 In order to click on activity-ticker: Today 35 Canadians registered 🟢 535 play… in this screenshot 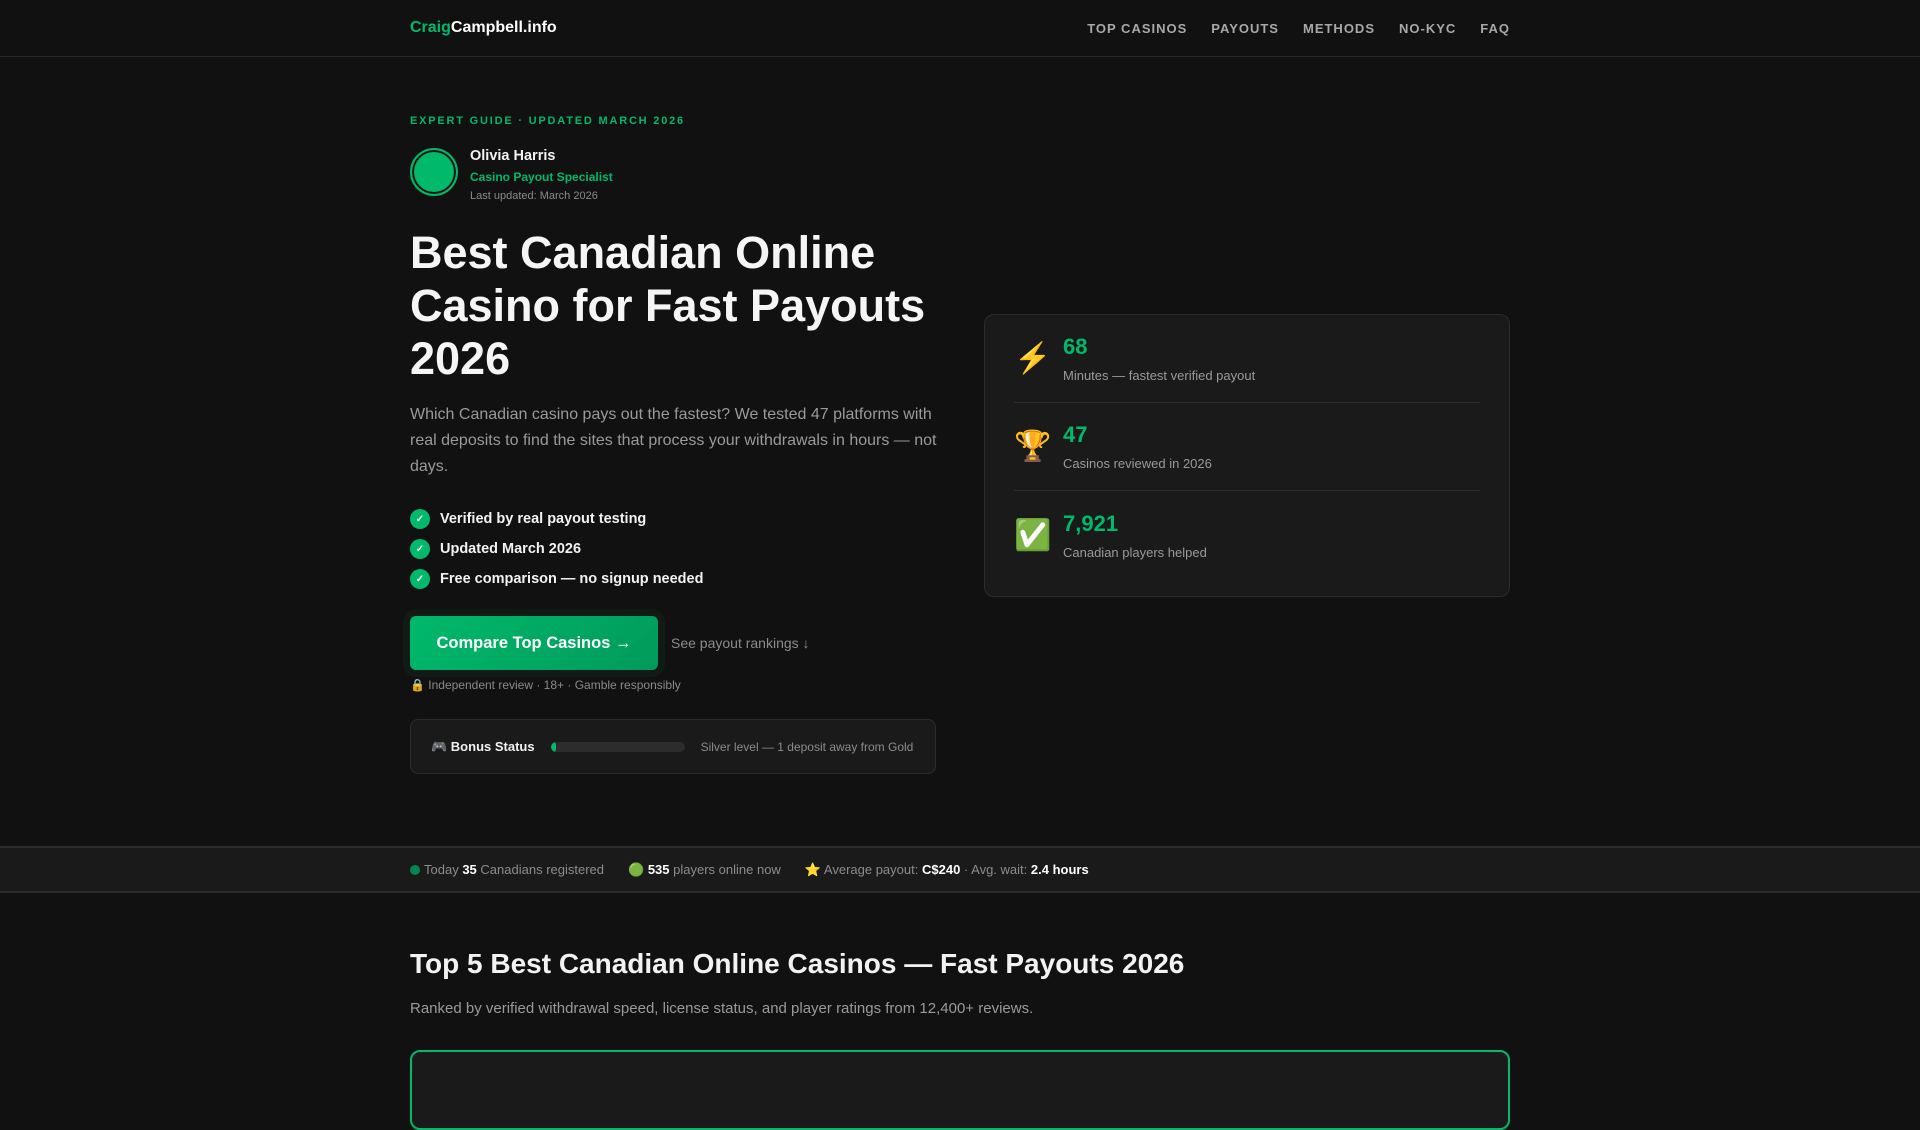, I will do `click(960, 869)`.